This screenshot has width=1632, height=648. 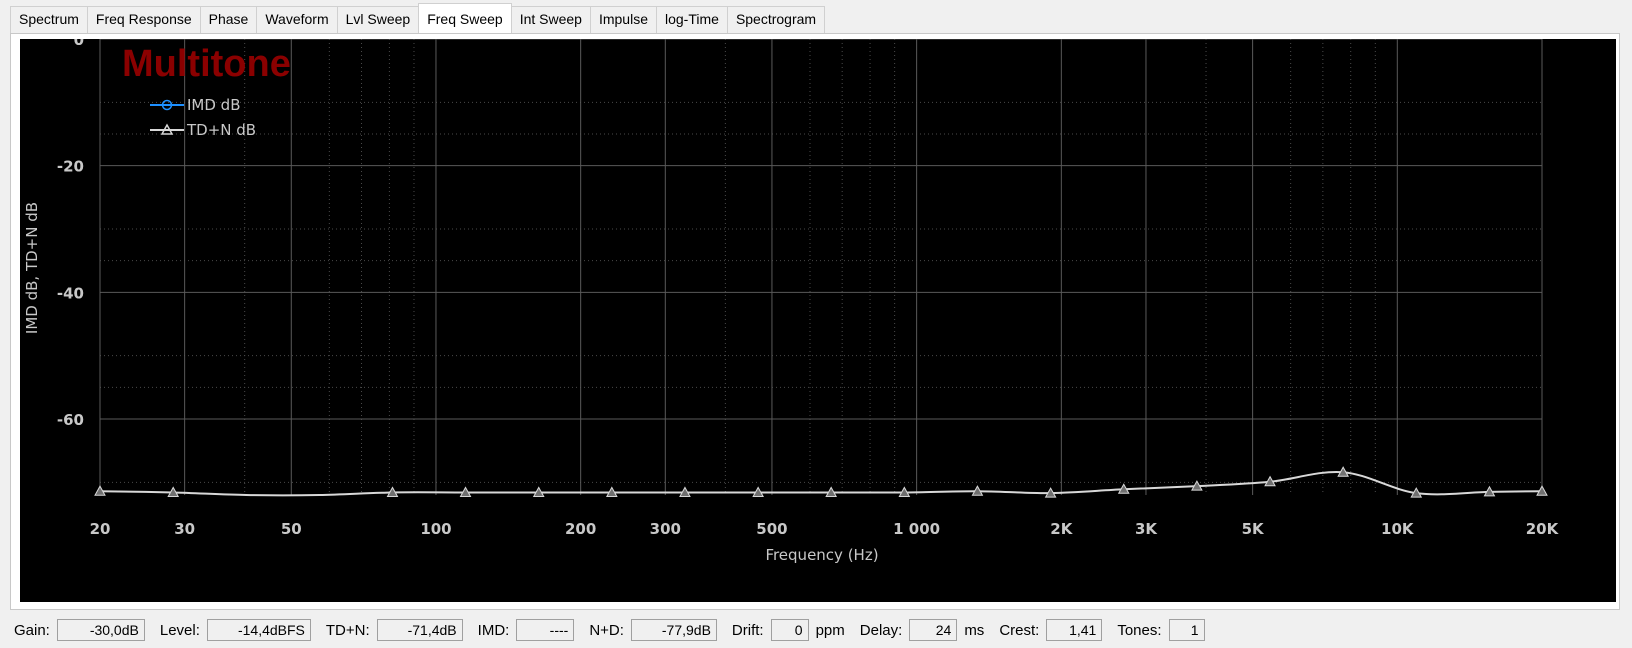 What do you see at coordinates (100, 630) in the screenshot?
I see `status-value-gain: -30,0dB` at bounding box center [100, 630].